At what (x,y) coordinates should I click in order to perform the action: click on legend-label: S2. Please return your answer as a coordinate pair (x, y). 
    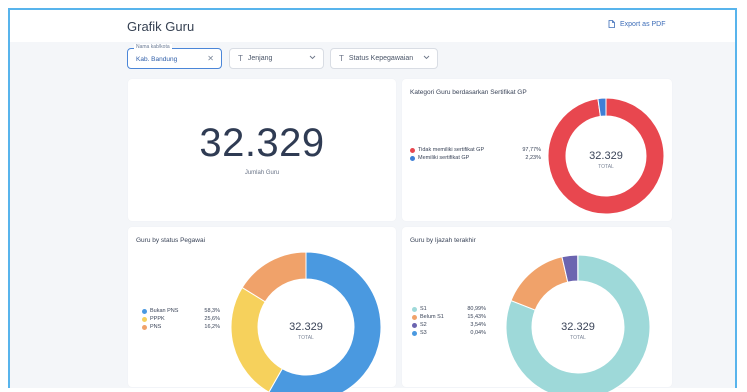
    Looking at the image, I should click on (439, 325).